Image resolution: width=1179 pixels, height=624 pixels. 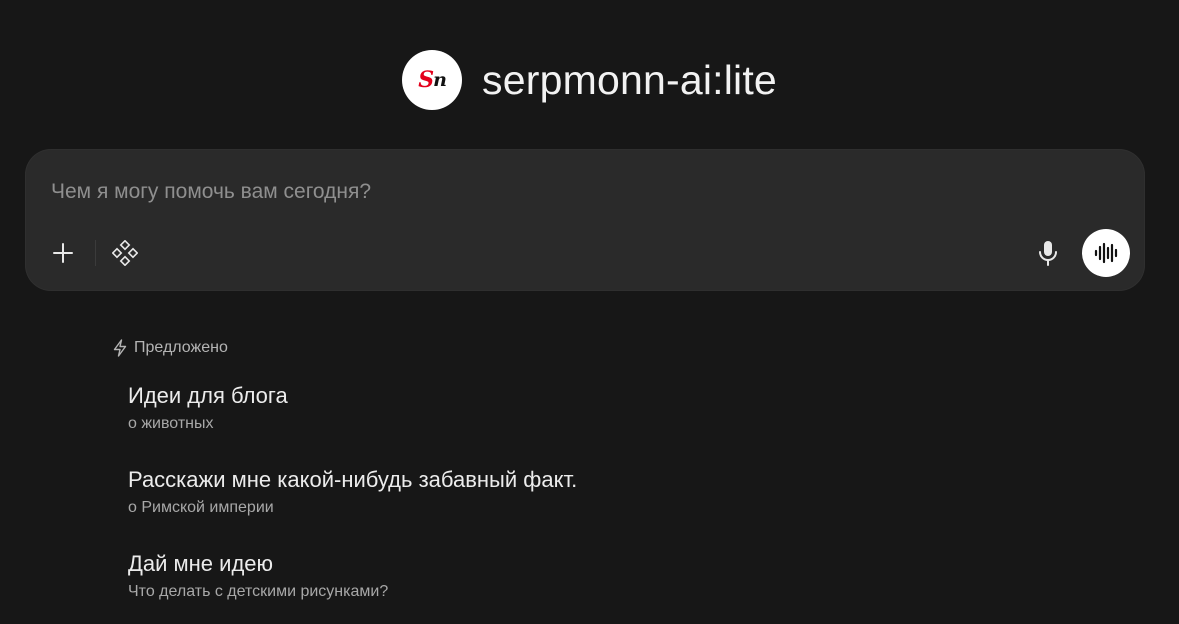 I want to click on suggested-header: Предложено, so click(x=170, y=348).